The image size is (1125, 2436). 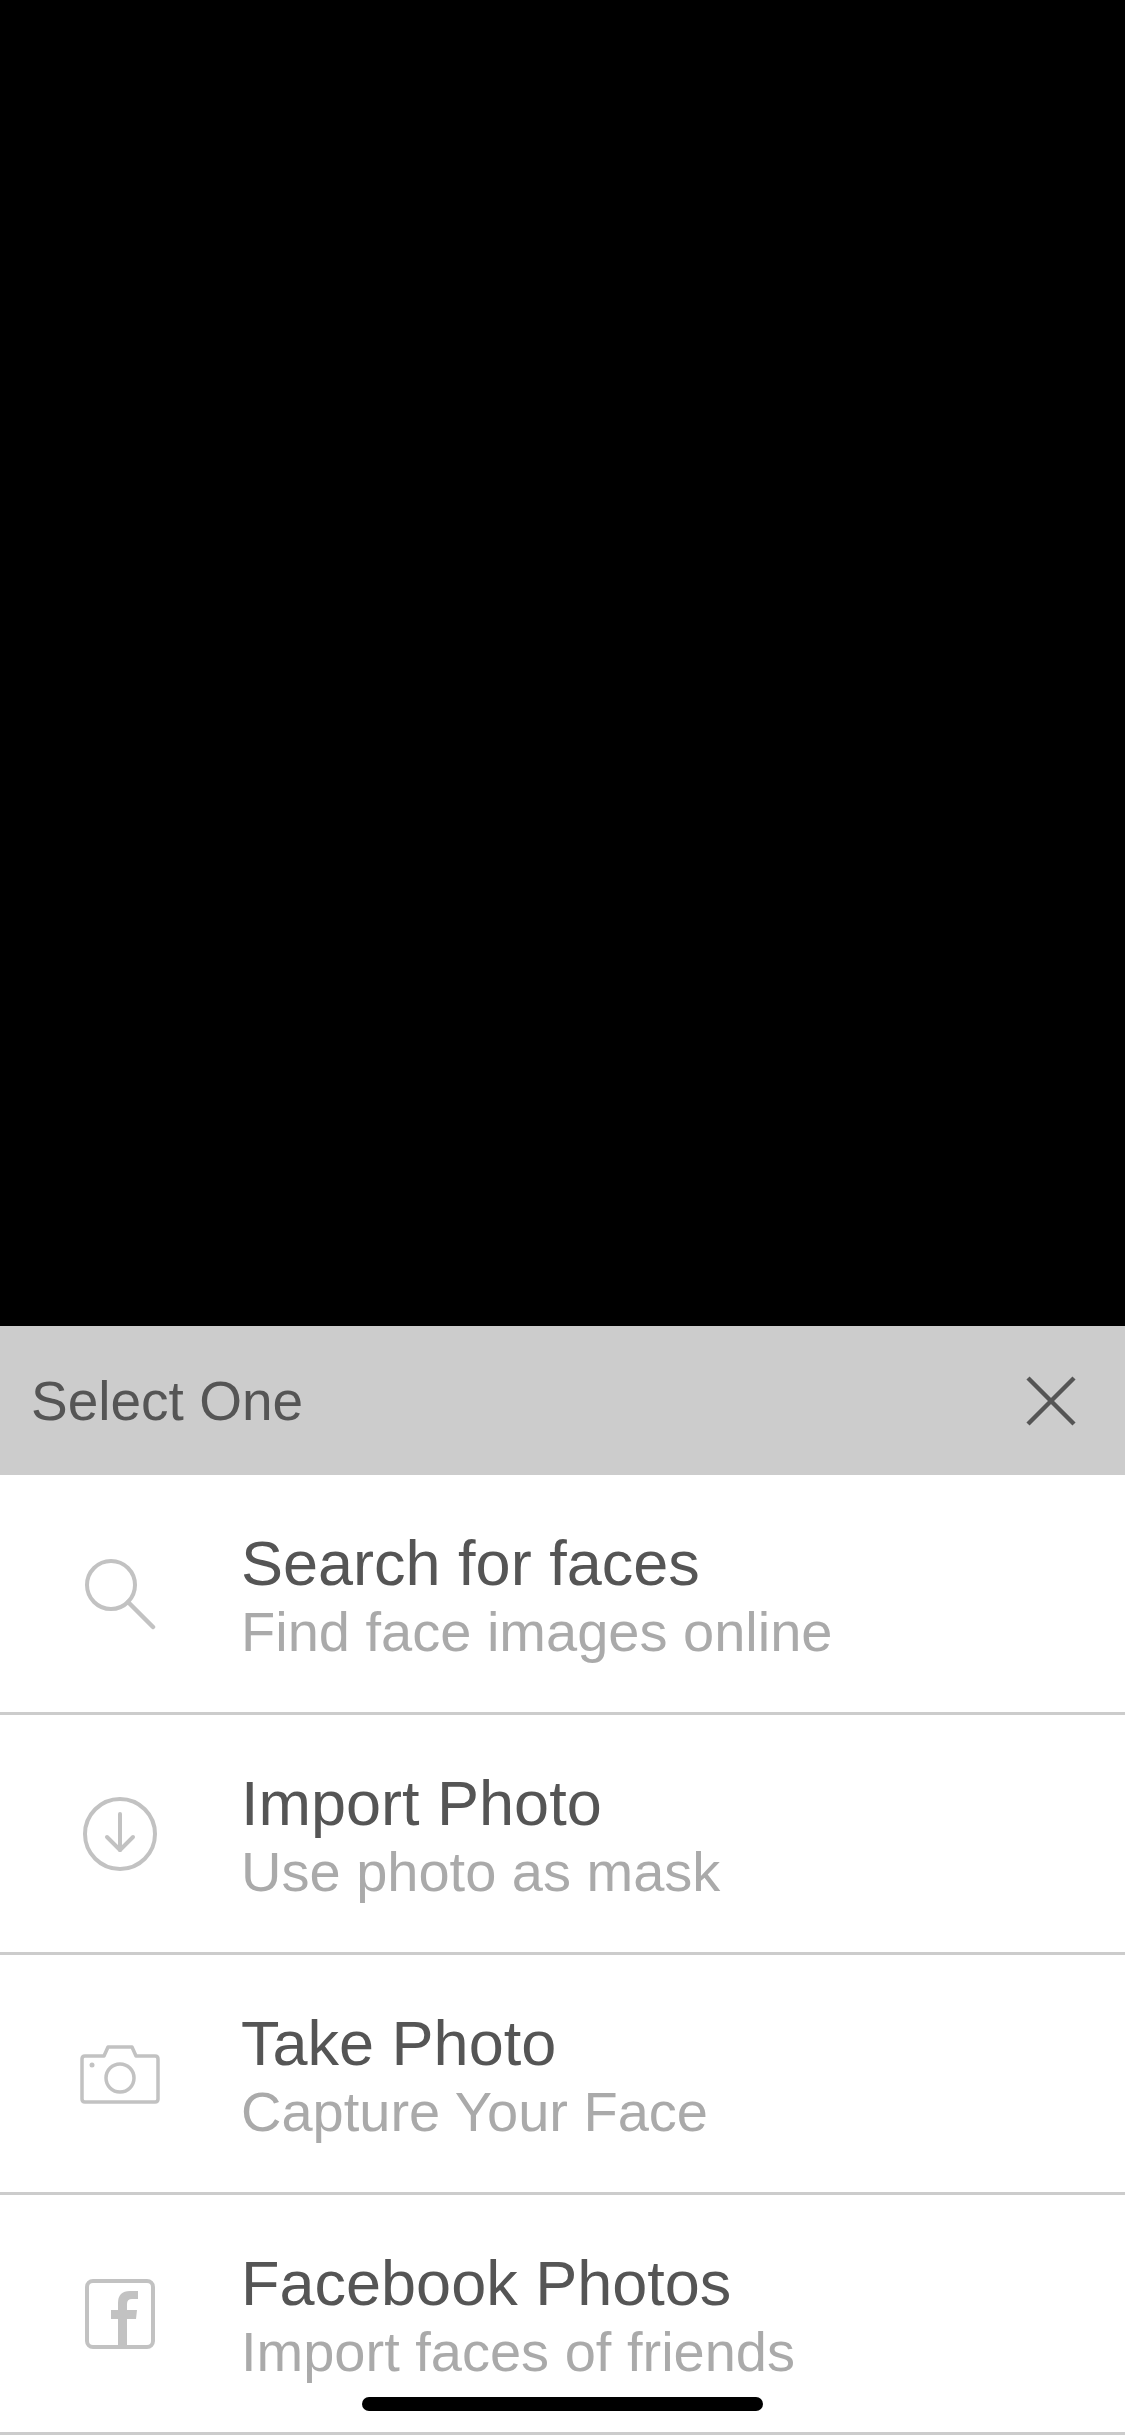 I want to click on close-icon, so click(x=1051, y=1400).